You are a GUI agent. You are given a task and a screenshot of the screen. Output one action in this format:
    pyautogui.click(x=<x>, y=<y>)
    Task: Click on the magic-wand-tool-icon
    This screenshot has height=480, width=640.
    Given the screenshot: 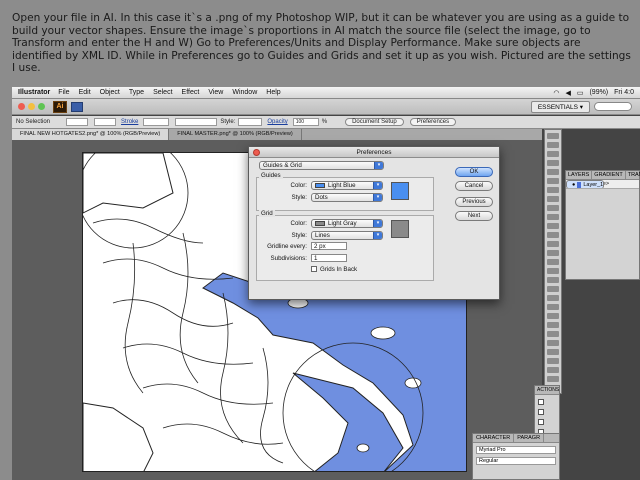 What is the action you would take?
    pyautogui.click(x=553, y=154)
    